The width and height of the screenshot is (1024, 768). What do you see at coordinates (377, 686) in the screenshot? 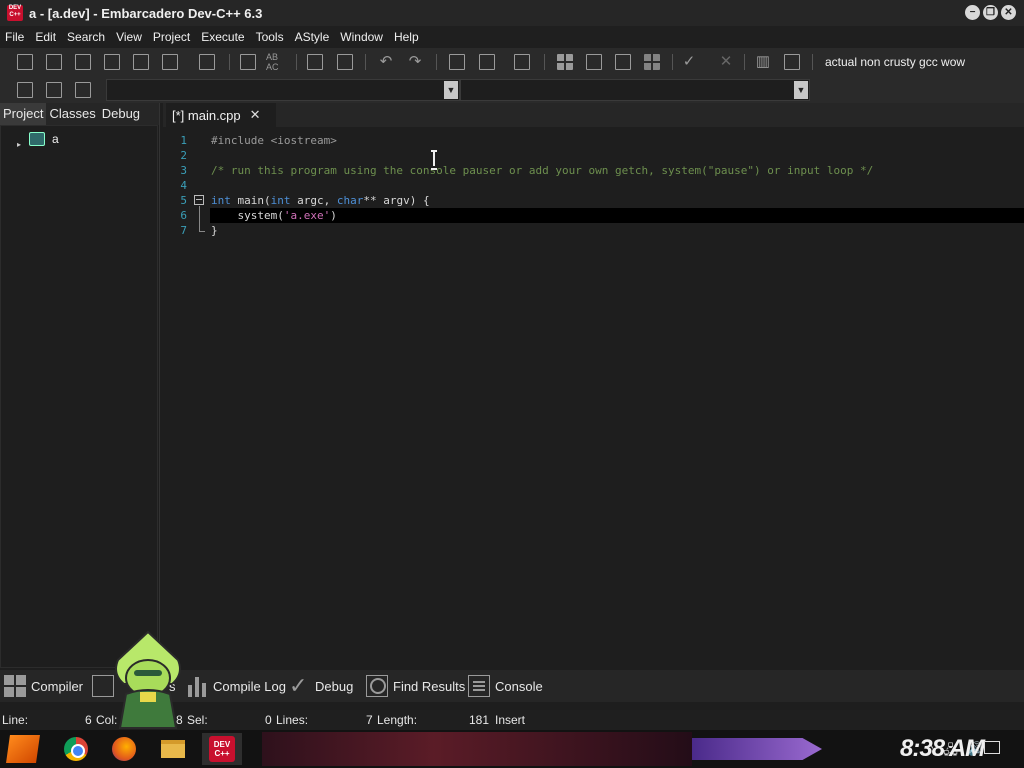
I see `find-results-icon` at bounding box center [377, 686].